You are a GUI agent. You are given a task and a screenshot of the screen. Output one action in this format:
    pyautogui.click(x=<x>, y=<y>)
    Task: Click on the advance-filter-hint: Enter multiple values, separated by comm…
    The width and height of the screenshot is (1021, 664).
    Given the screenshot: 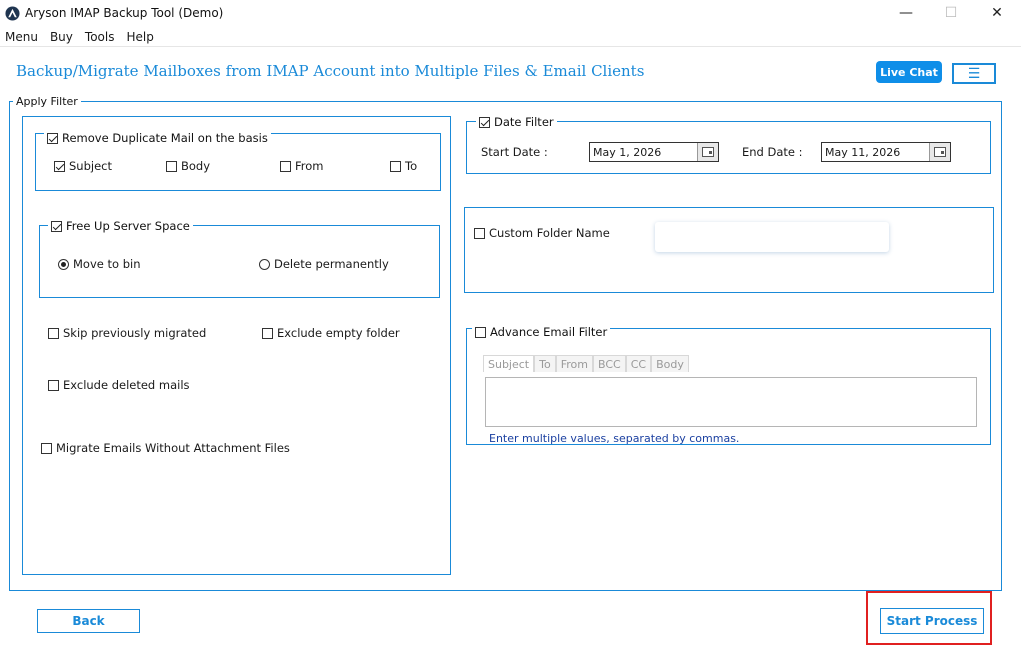 What is the action you would take?
    pyautogui.click(x=614, y=438)
    